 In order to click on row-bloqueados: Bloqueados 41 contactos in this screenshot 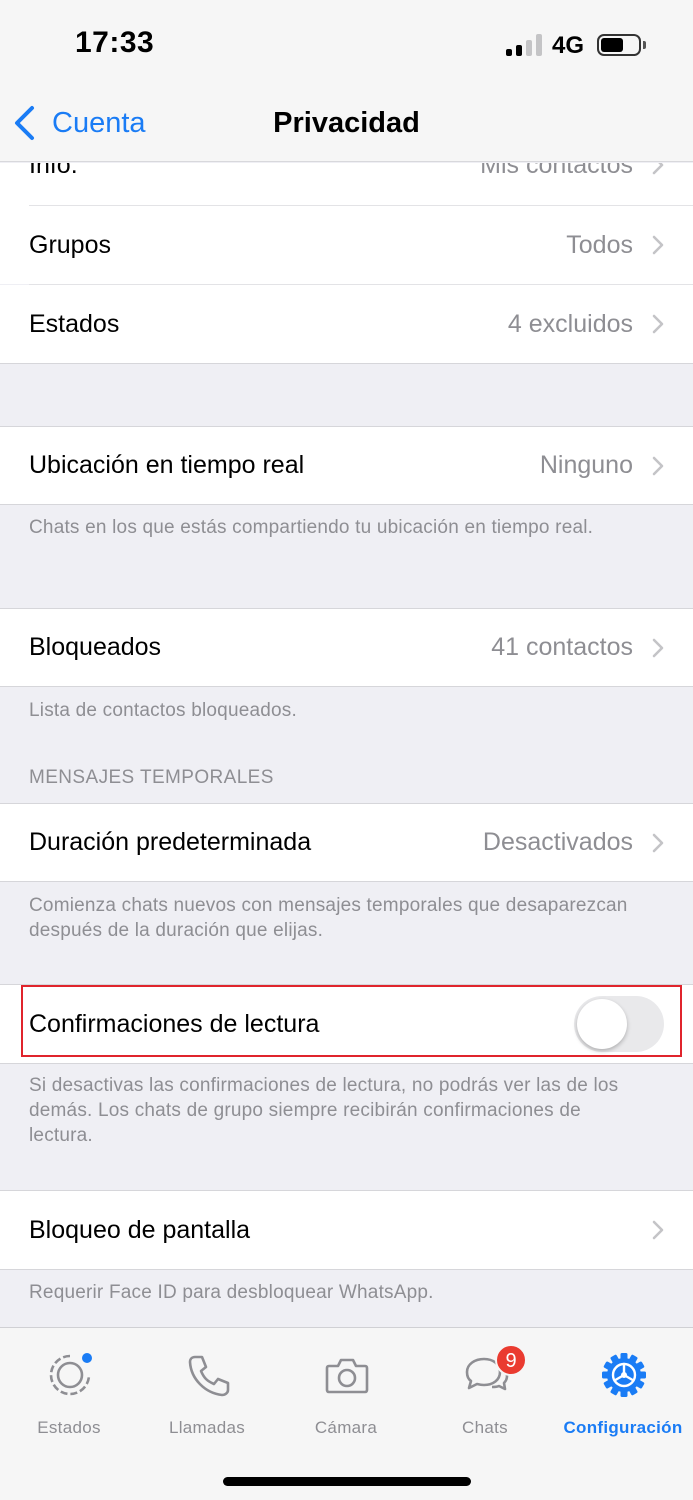, I will do `click(346, 647)`.